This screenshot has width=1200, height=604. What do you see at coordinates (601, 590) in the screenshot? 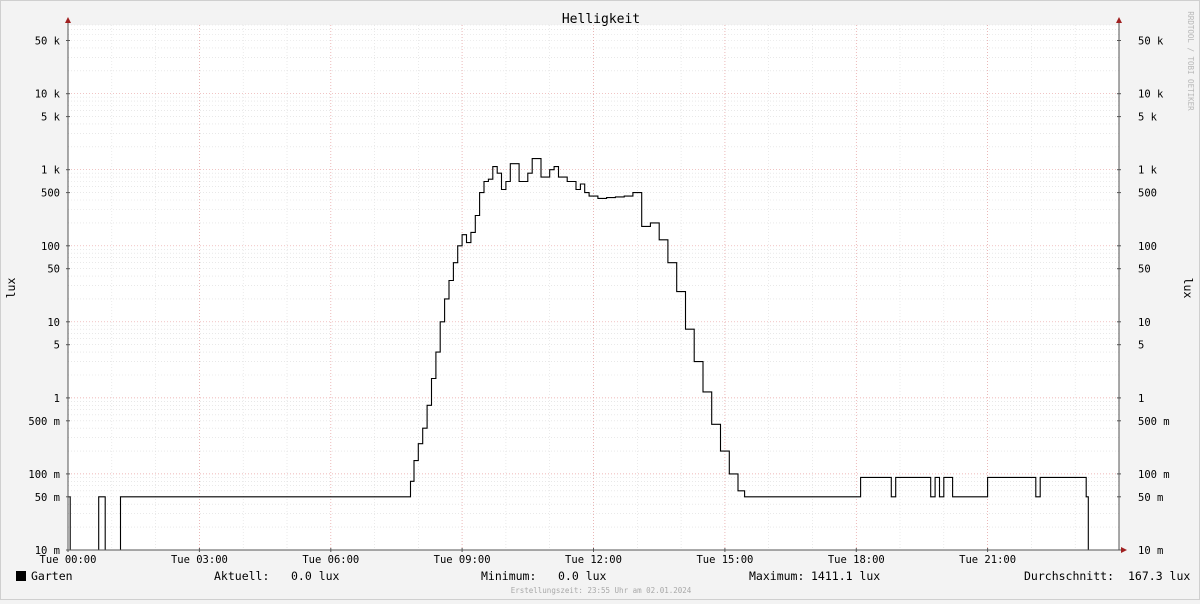
I see `footer-timestamp: Erstellungszeit: 23:55 Uhr am 02.01.2024` at bounding box center [601, 590].